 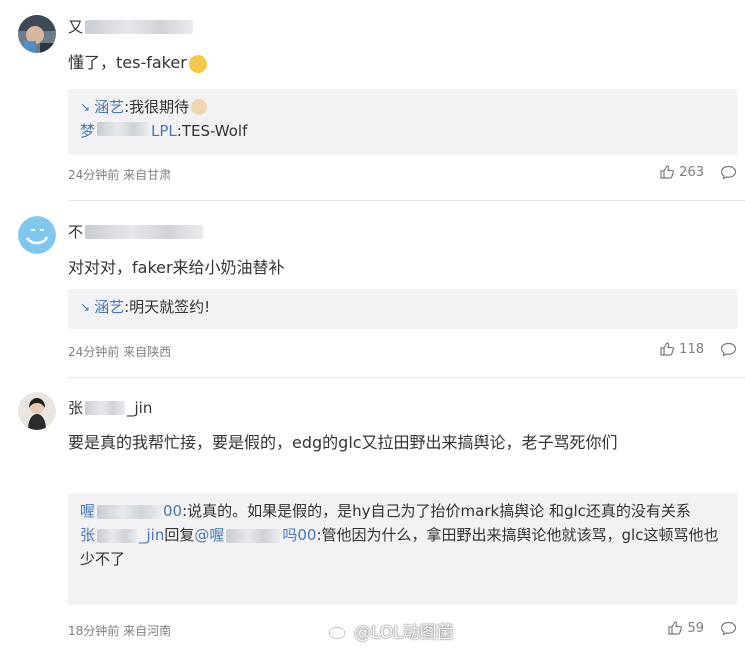 I want to click on comment-actions: 59, so click(x=702, y=628).